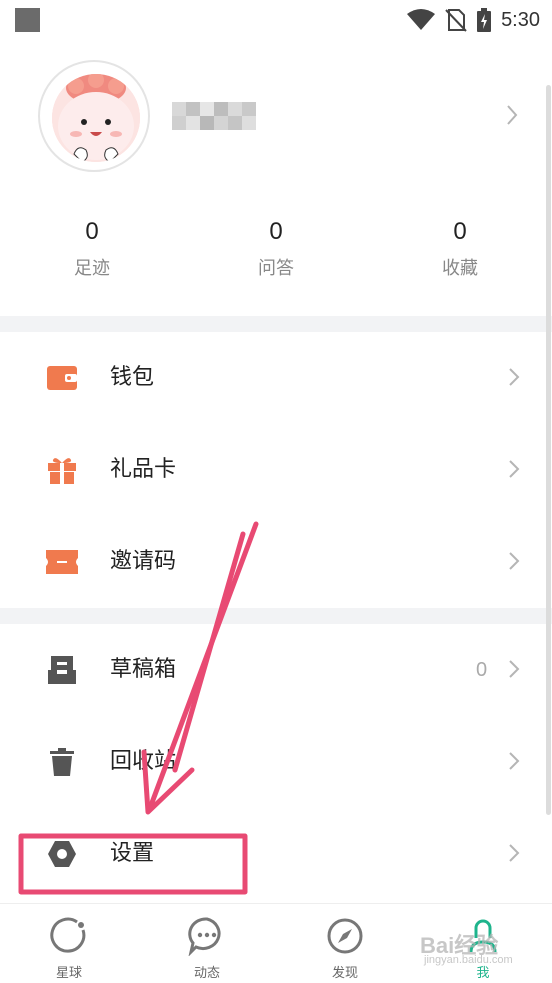 This screenshot has height=983, width=552. I want to click on status-bar: 5:30, so click(276, 20).